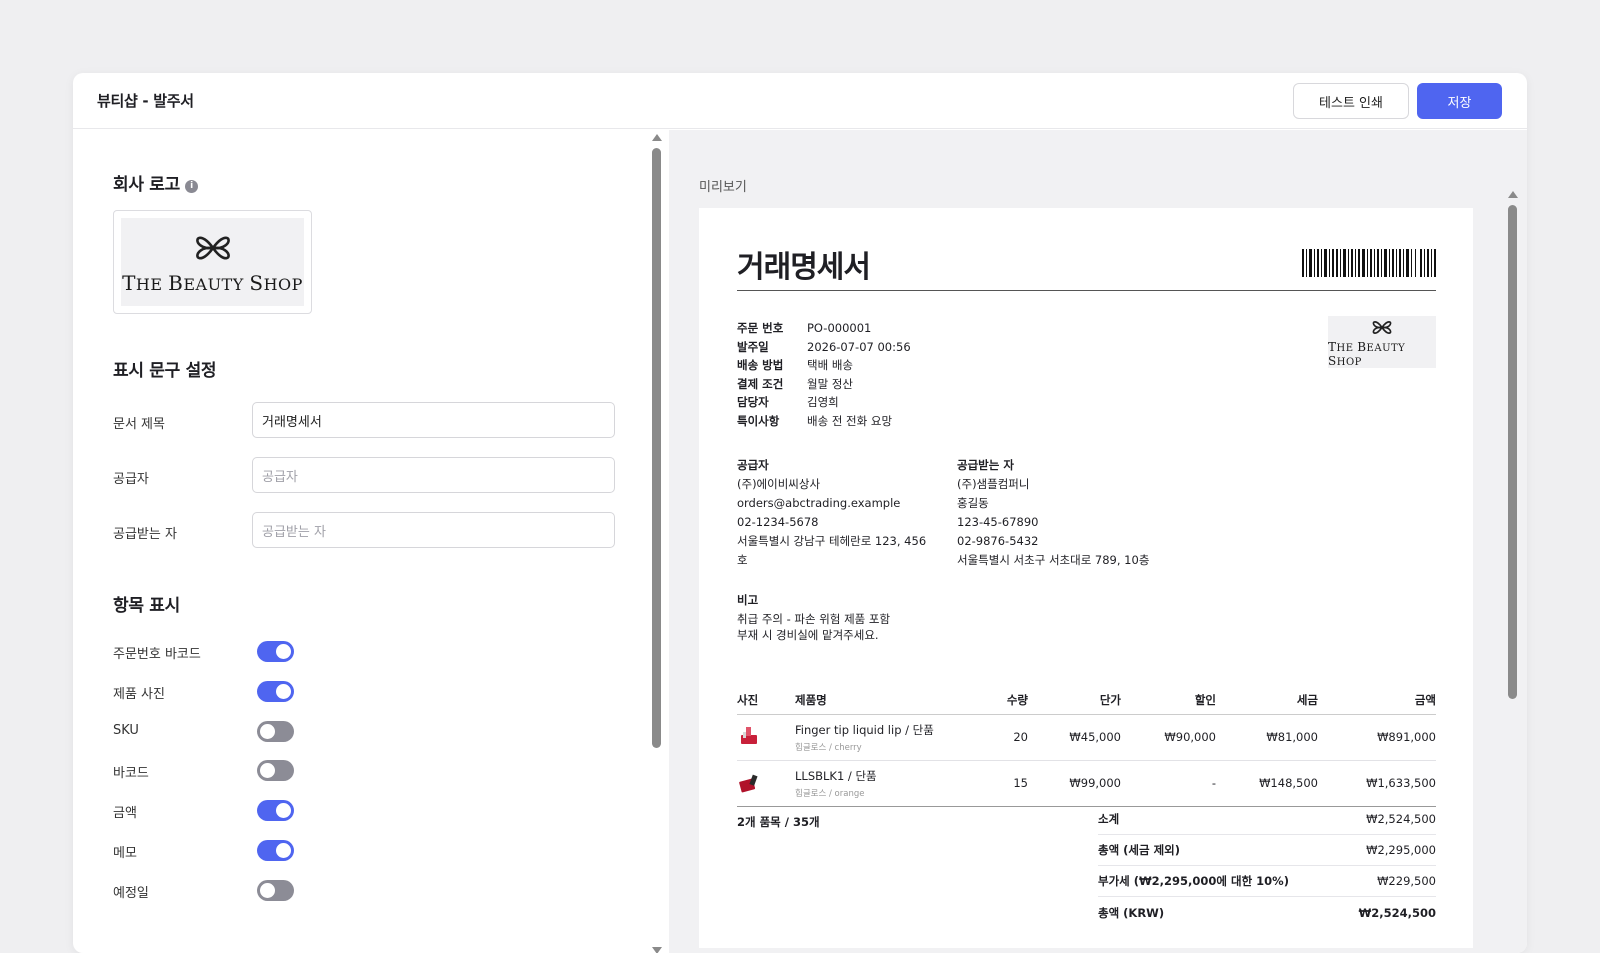 The width and height of the screenshot is (1600, 953). I want to click on settings-scrollbar, so click(657, 542).